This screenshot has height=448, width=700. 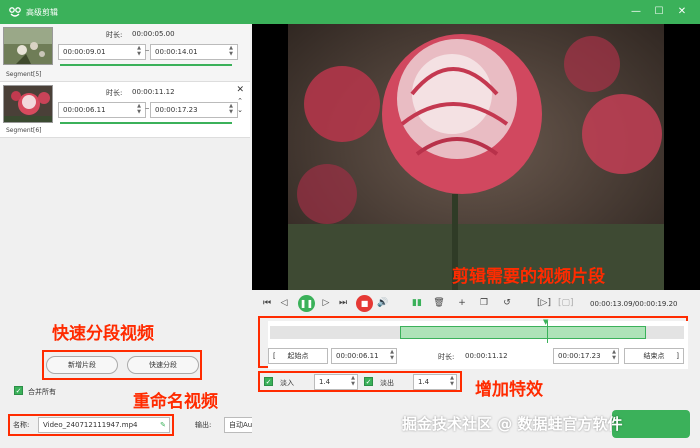 I want to click on fade-out-checkbox: ✓, so click(x=368, y=381).